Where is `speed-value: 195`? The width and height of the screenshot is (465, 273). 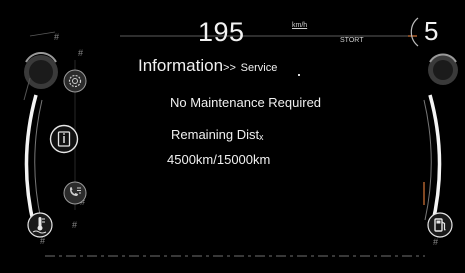 speed-value: 195 is located at coordinates (221, 32).